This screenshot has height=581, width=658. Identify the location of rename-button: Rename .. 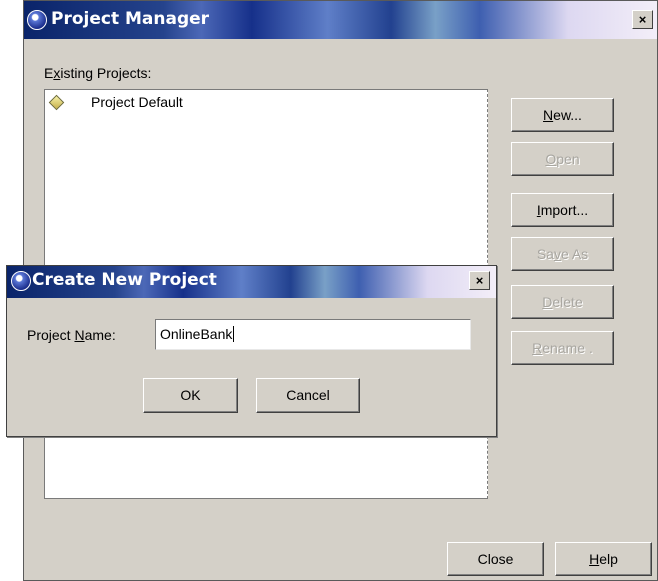
(562, 348).